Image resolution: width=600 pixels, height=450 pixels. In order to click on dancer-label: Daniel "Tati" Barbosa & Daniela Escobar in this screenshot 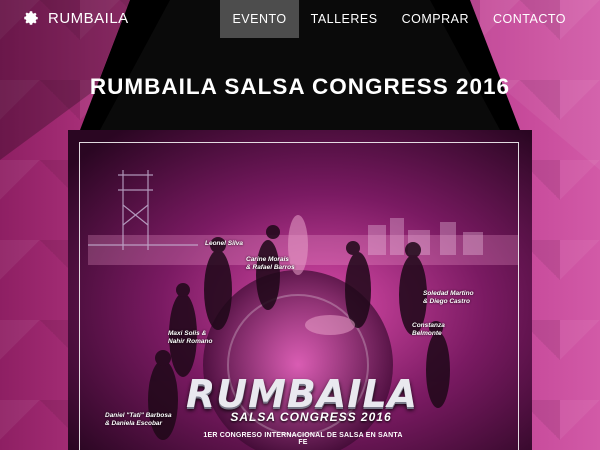, I will do `click(138, 419)`.